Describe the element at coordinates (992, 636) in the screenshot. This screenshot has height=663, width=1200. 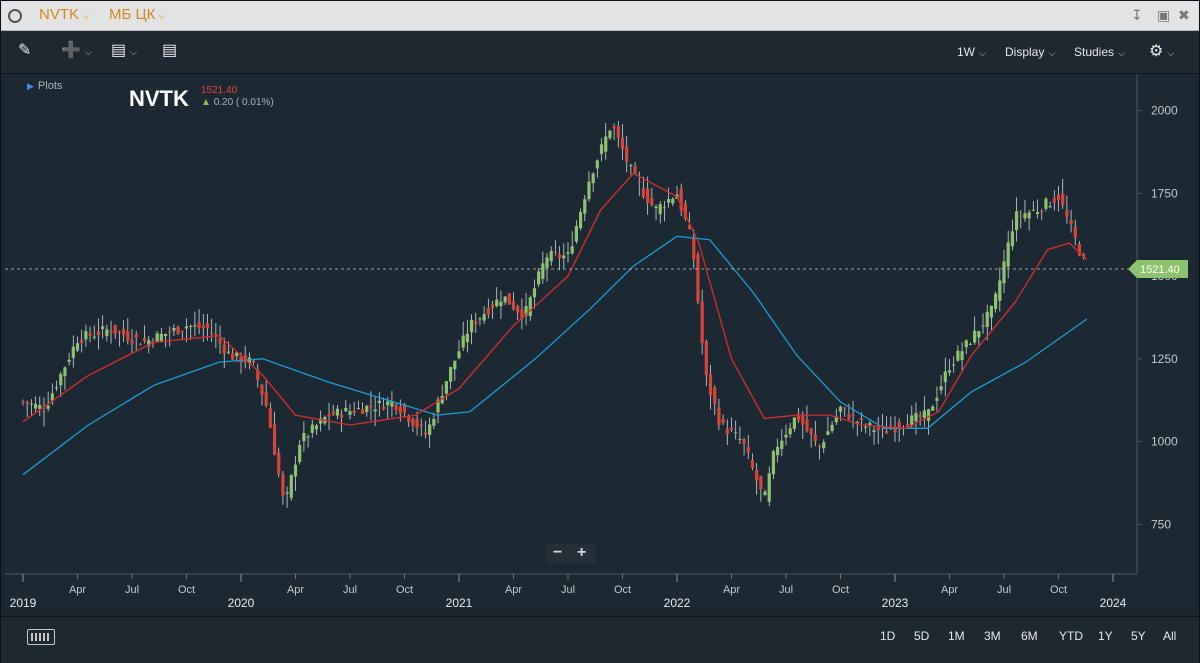
I see `range-3m: 3M` at that location.